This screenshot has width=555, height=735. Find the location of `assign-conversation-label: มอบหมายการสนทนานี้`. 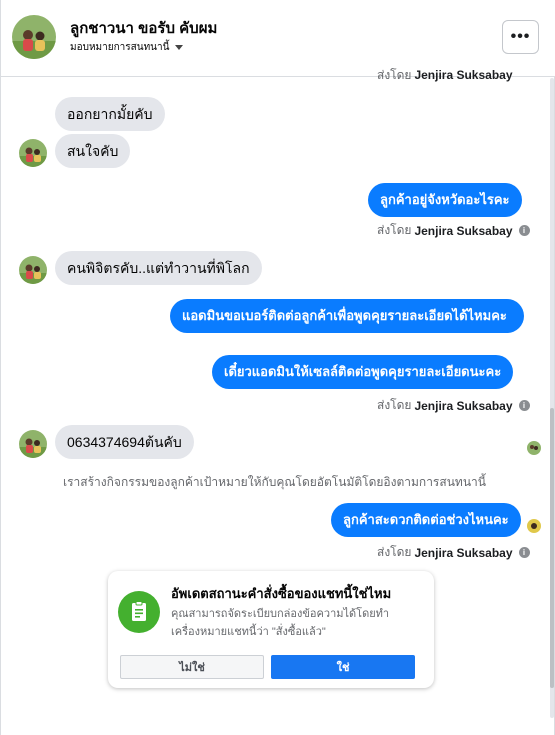

assign-conversation-label: มอบหมายการสนทนานี้ is located at coordinates (120, 47).